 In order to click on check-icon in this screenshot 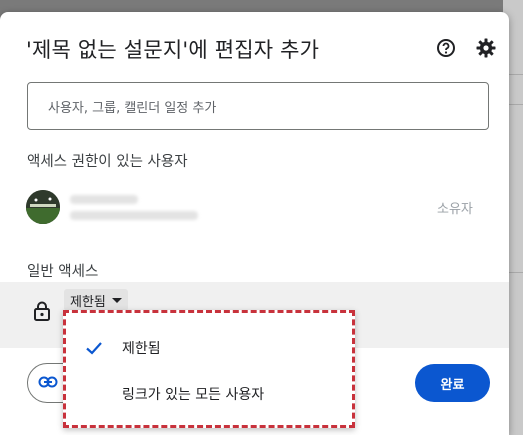, I will do `click(94, 348)`.